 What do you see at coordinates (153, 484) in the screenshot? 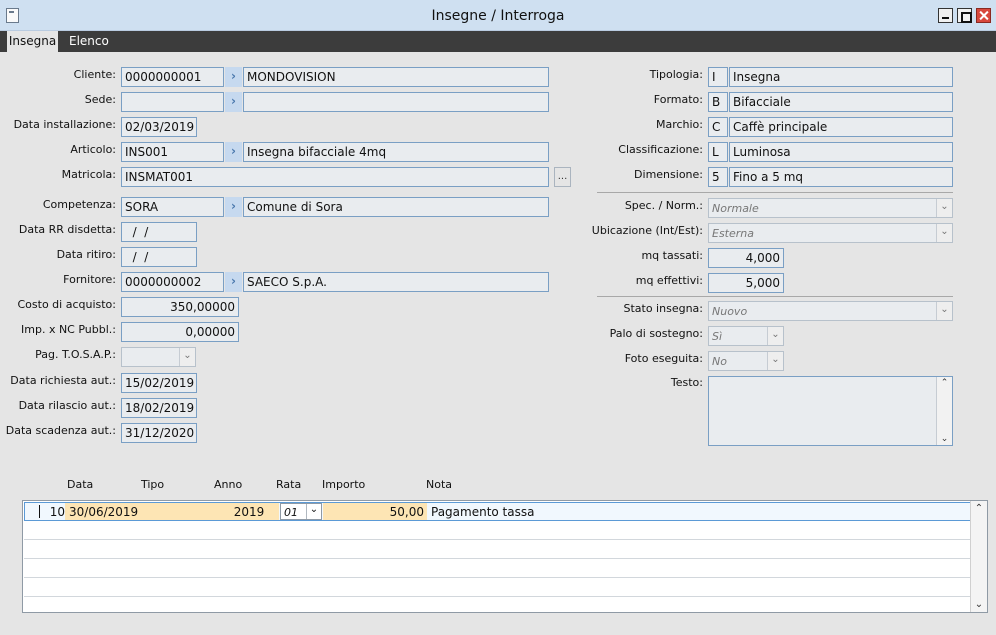
I see `col-header-tipo: Tipo` at bounding box center [153, 484].